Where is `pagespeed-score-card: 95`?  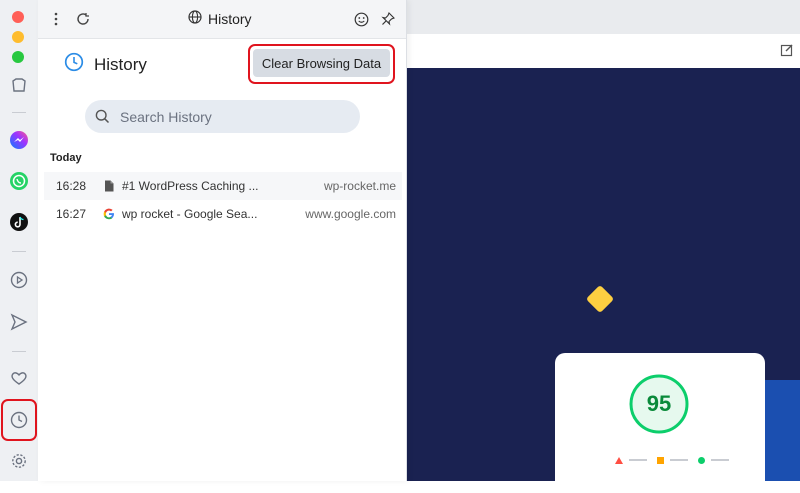 pagespeed-score-card: 95 is located at coordinates (660, 423).